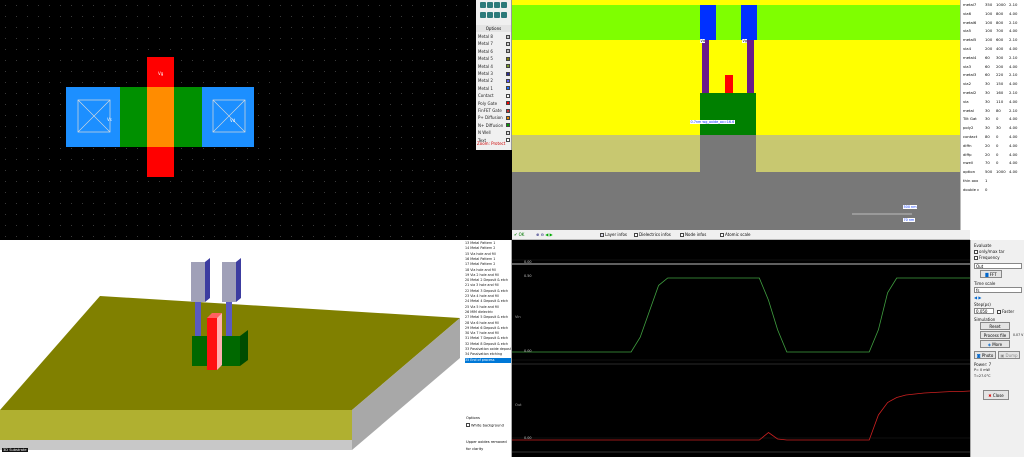 The width and height of the screenshot is (1024, 457). Describe the element at coordinates (1000, 40) in the screenshot. I see `layer-table-cell: 600` at that location.